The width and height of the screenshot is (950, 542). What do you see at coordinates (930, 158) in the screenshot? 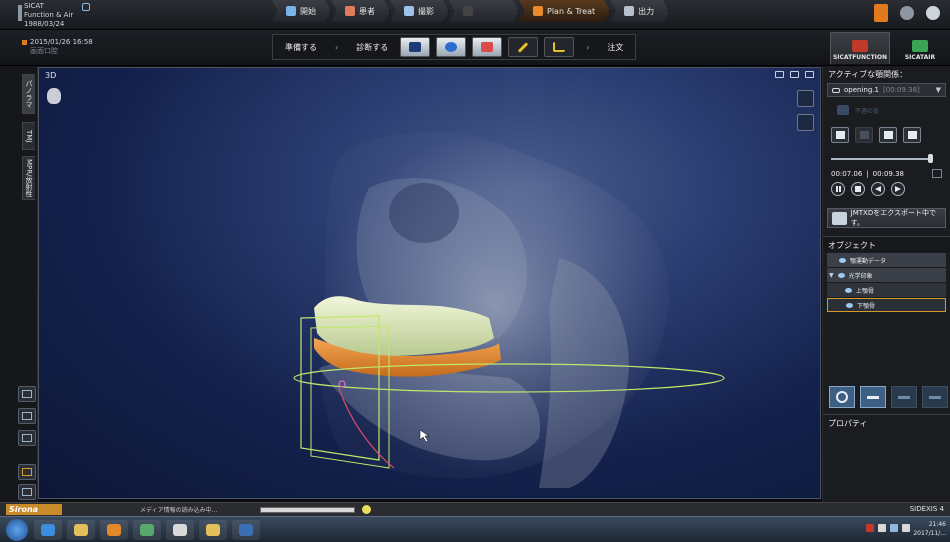
I see `slider-knob` at bounding box center [930, 158].